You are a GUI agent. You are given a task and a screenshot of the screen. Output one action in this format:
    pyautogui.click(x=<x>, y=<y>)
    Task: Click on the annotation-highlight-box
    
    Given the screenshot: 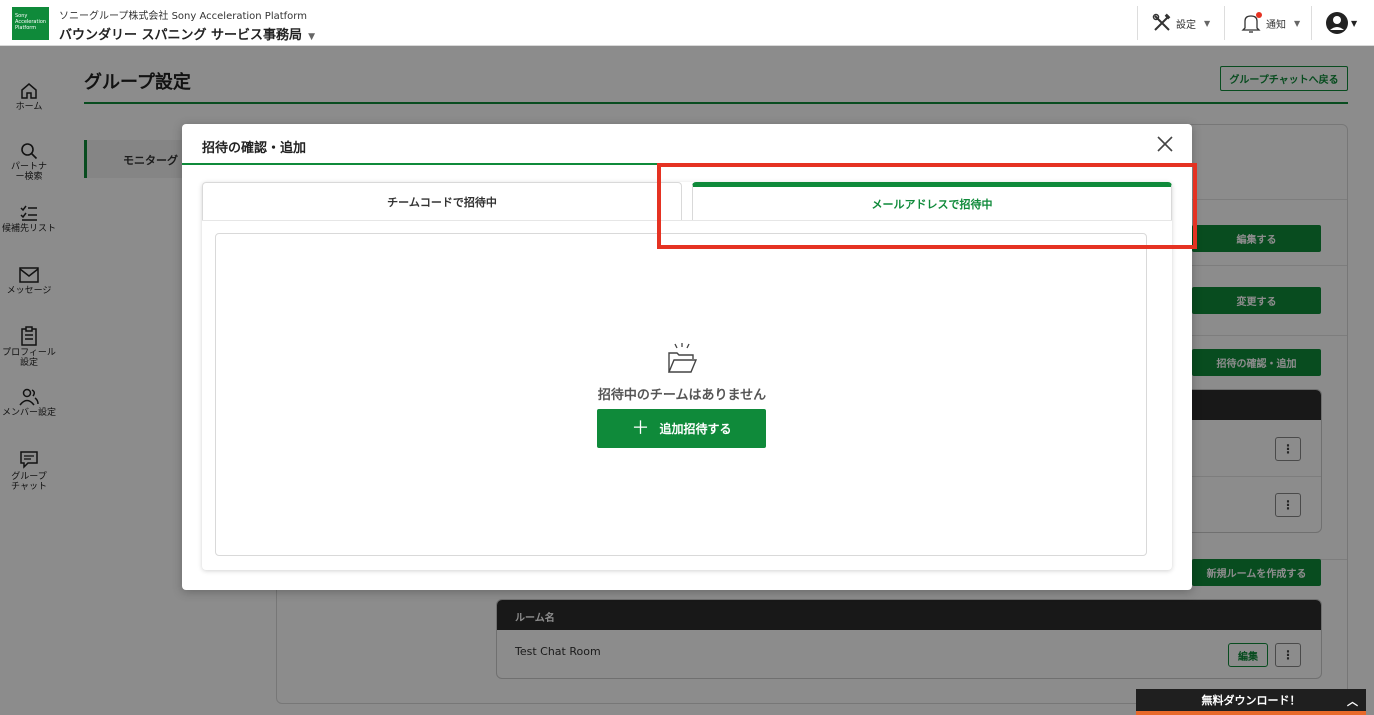 What is the action you would take?
    pyautogui.click(x=927, y=206)
    